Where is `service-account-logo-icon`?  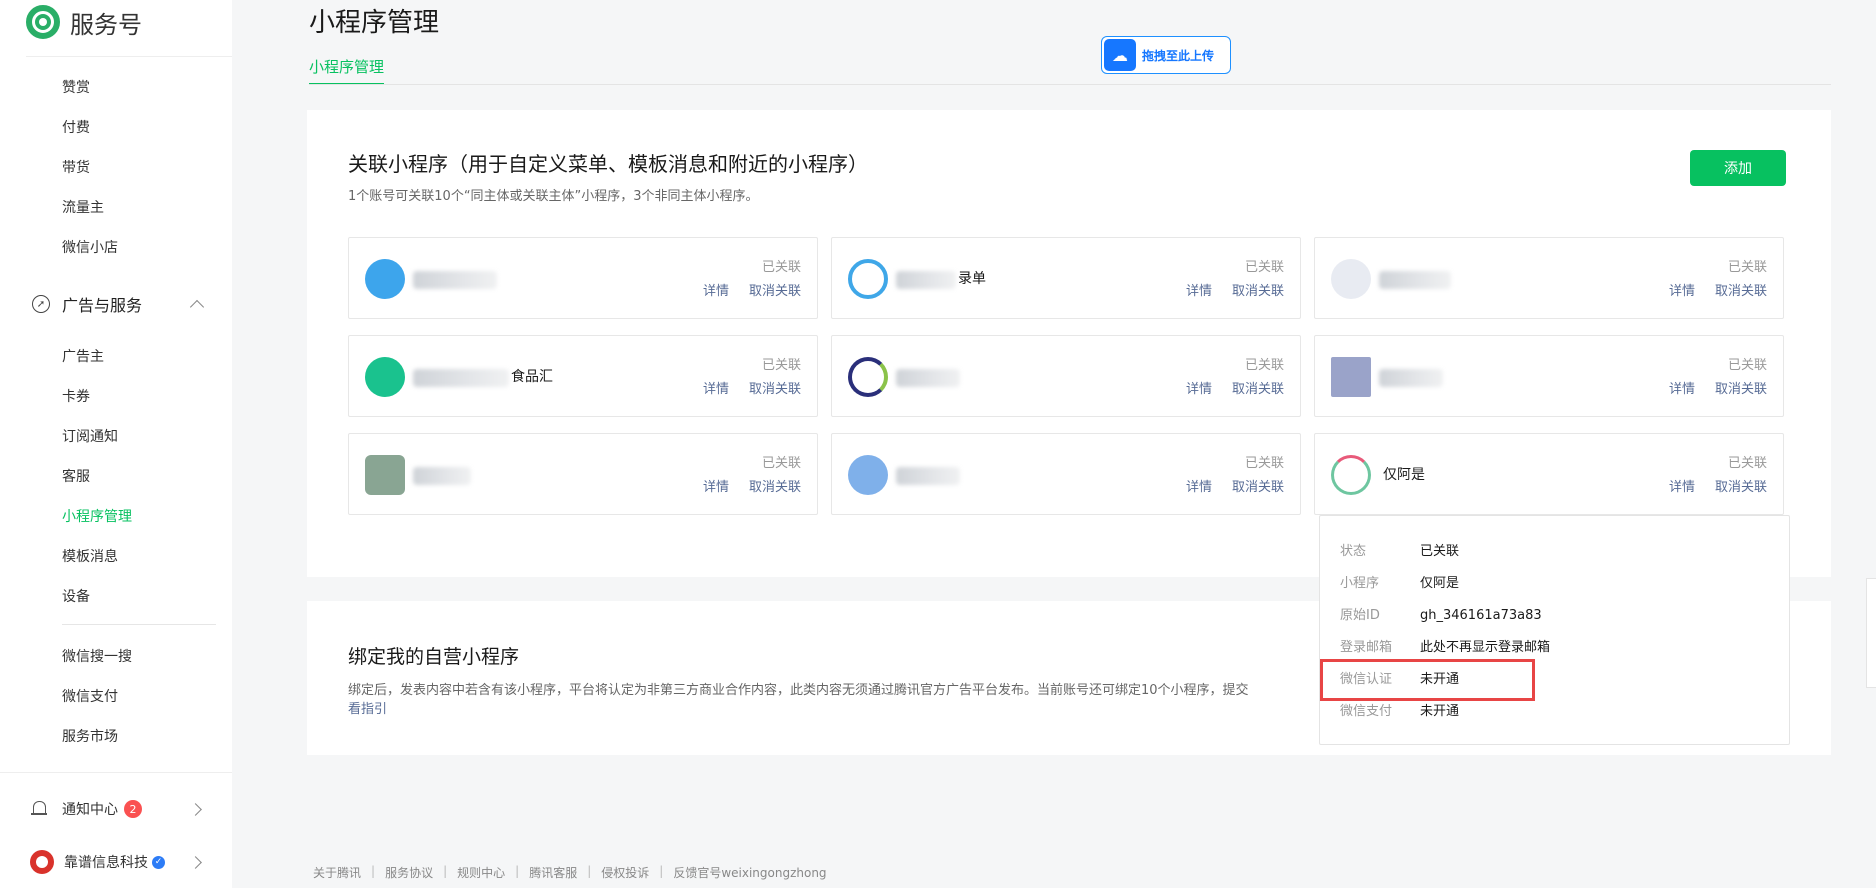
service-account-logo-icon is located at coordinates (43, 22).